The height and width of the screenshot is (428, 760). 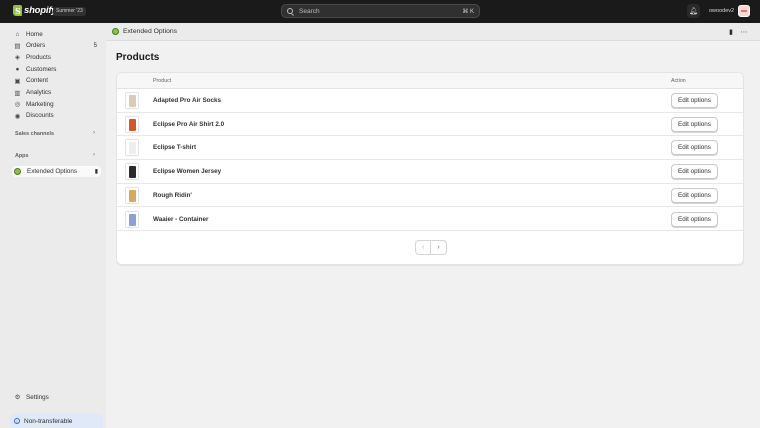 I want to click on table-row: Eclipse Women Jersey Edit options, so click(x=430, y=172).